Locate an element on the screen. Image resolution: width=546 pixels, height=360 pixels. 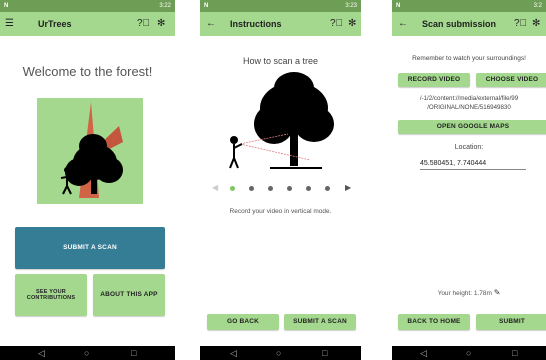
record-video-button: RECORD VIDEO is located at coordinates (434, 80).